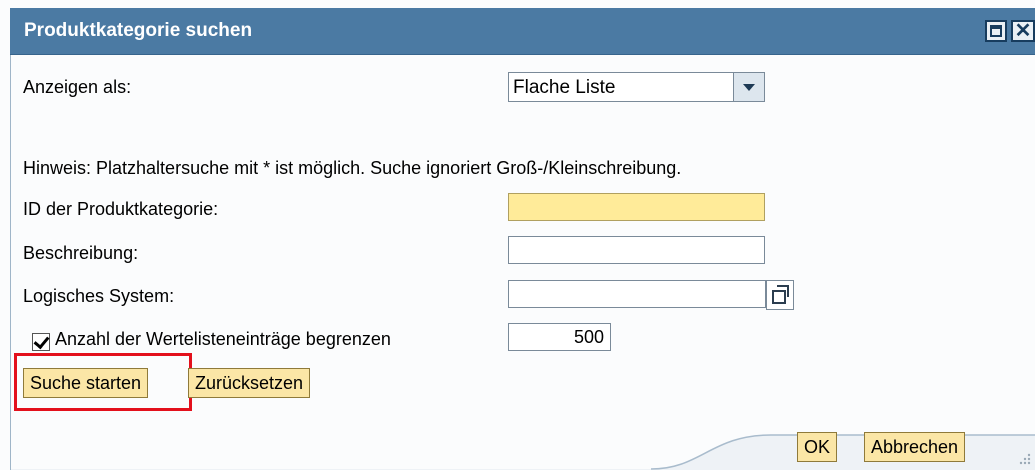  What do you see at coordinates (138, 30) in the screenshot?
I see `dialog-title: Produktkategorie suchen` at bounding box center [138, 30].